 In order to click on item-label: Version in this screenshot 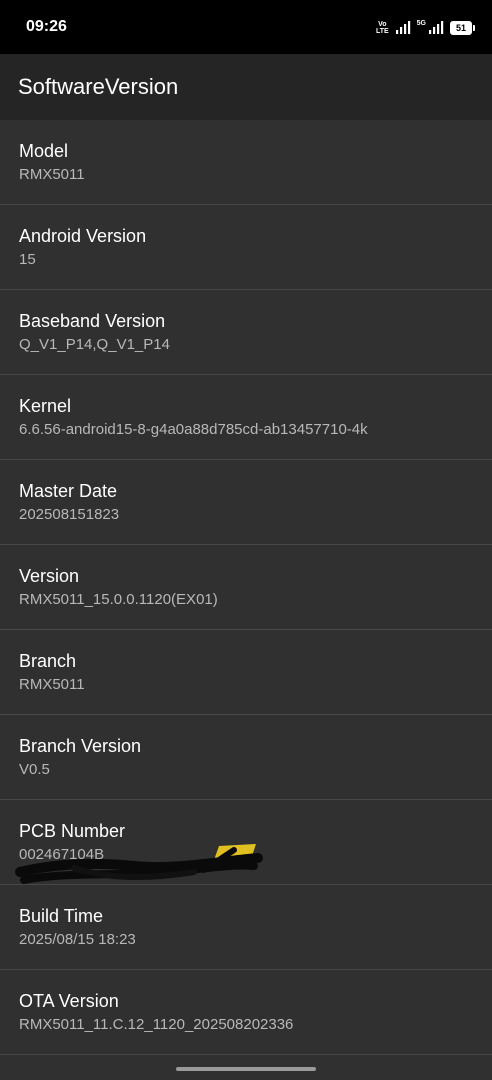, I will do `click(49, 576)`.